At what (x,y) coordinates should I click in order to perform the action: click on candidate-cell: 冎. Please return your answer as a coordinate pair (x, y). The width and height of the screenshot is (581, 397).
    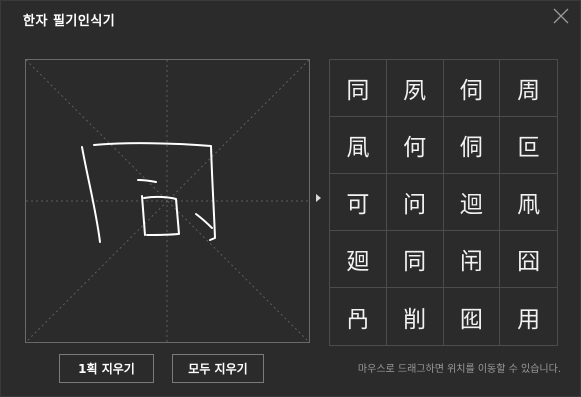
    Looking at the image, I should click on (358, 316).